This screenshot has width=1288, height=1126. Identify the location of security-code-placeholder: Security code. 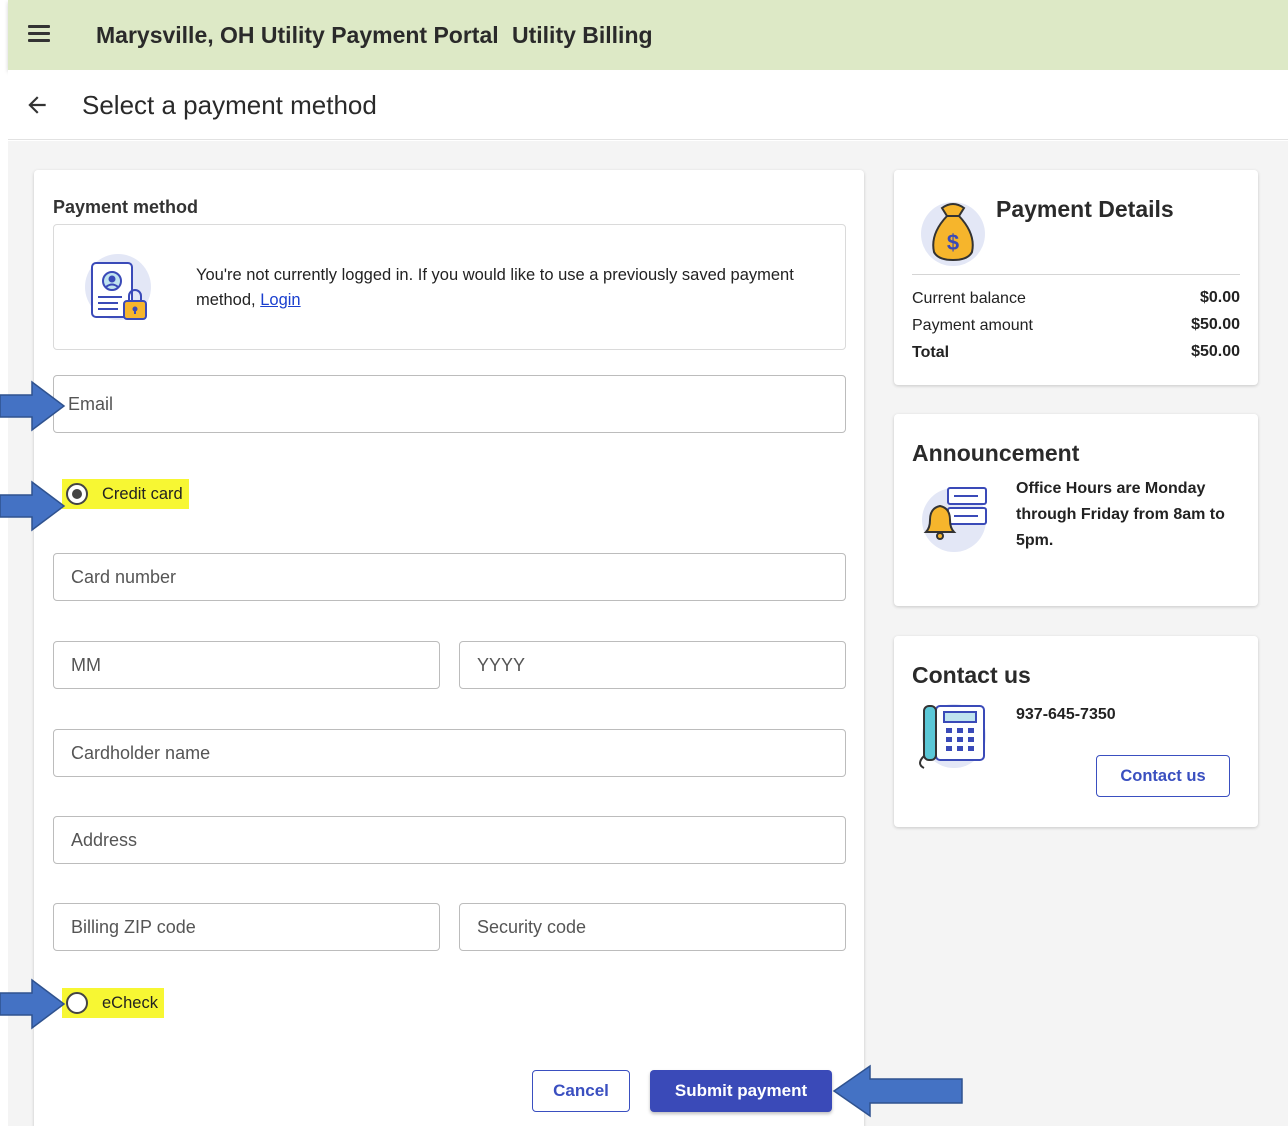
(532, 926).